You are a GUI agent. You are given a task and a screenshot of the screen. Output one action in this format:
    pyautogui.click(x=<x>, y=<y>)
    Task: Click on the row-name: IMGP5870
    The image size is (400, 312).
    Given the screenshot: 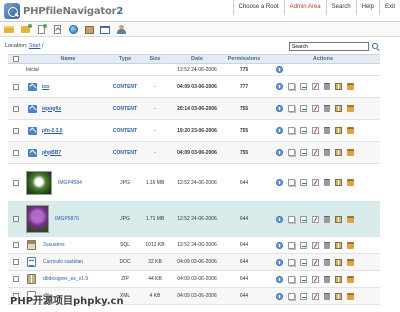 What is the action you would take?
    pyautogui.click(x=67, y=219)
    